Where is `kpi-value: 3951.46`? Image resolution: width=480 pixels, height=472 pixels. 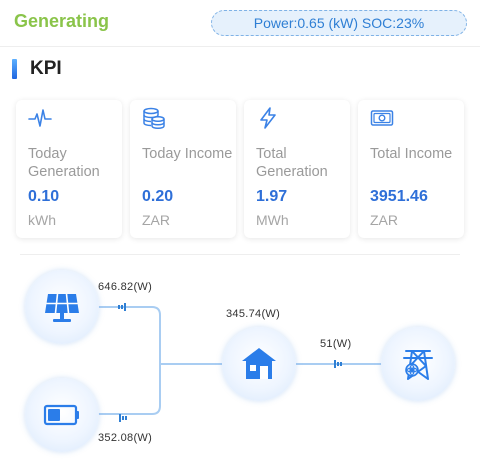 kpi-value: 3951.46 is located at coordinates (399, 196).